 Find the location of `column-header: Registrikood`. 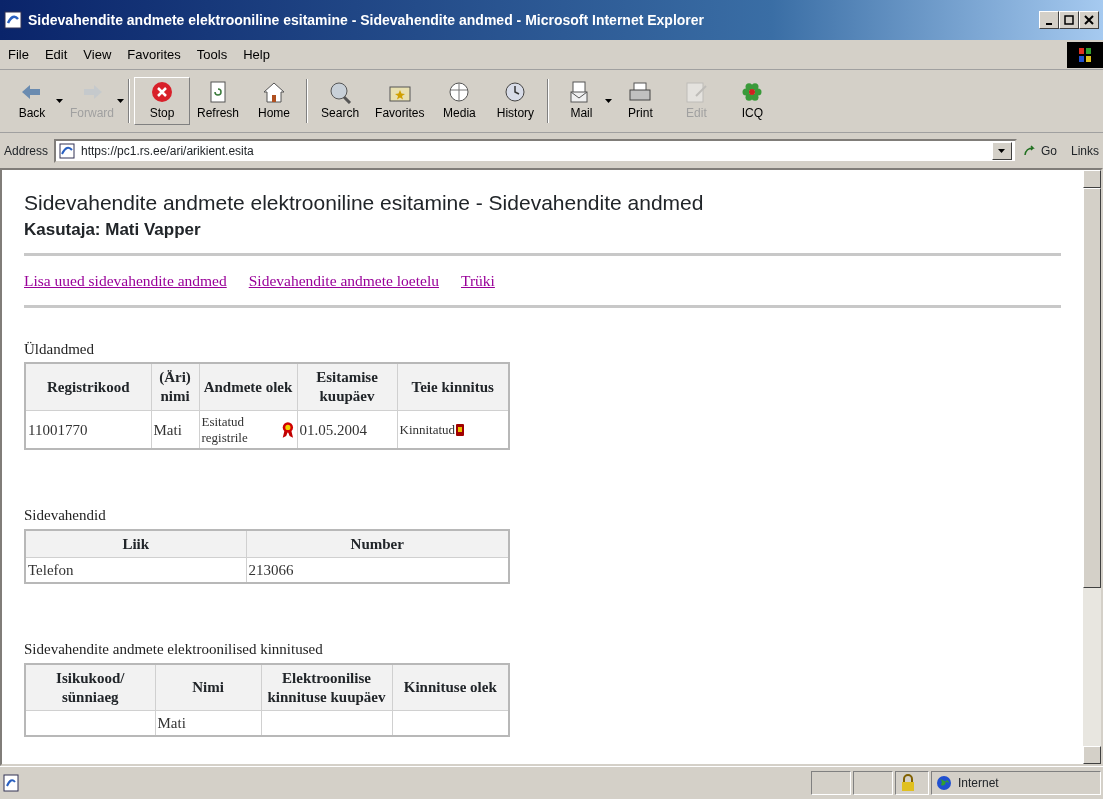

column-header: Registrikood is located at coordinates (88, 387).